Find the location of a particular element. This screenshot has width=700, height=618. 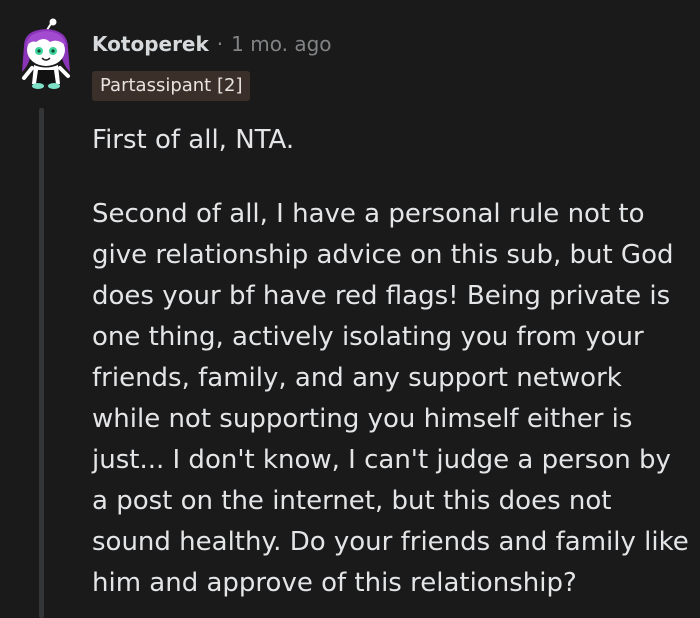

avatar-icon is located at coordinates (46, 53).